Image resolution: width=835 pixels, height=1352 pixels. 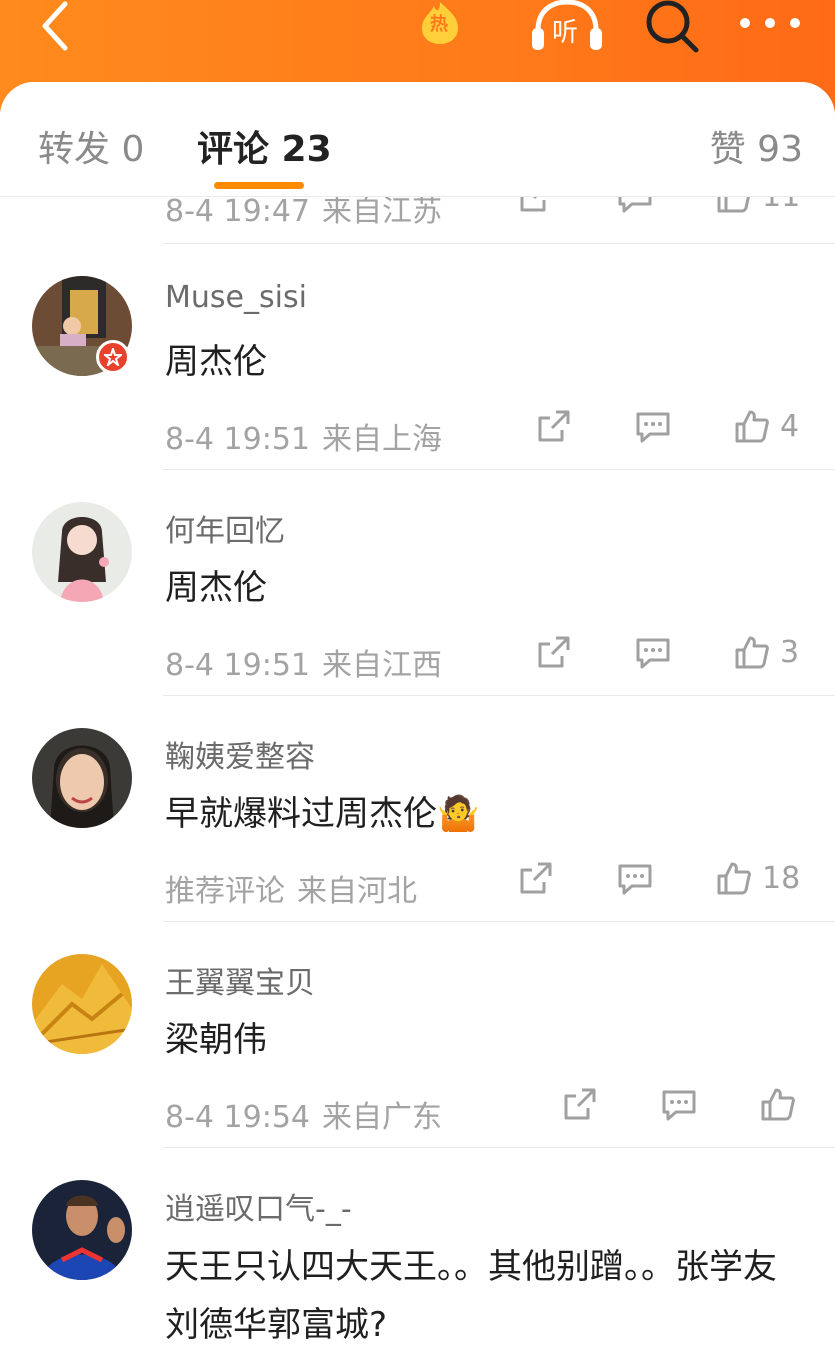 What do you see at coordinates (240, 980) in the screenshot?
I see `comment-username: 王翼翼宝贝` at bounding box center [240, 980].